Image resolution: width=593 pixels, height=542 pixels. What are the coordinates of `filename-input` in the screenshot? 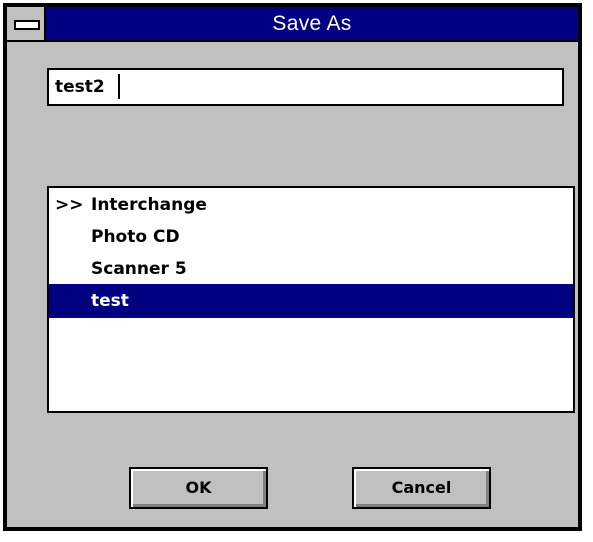 It's located at (305, 87).